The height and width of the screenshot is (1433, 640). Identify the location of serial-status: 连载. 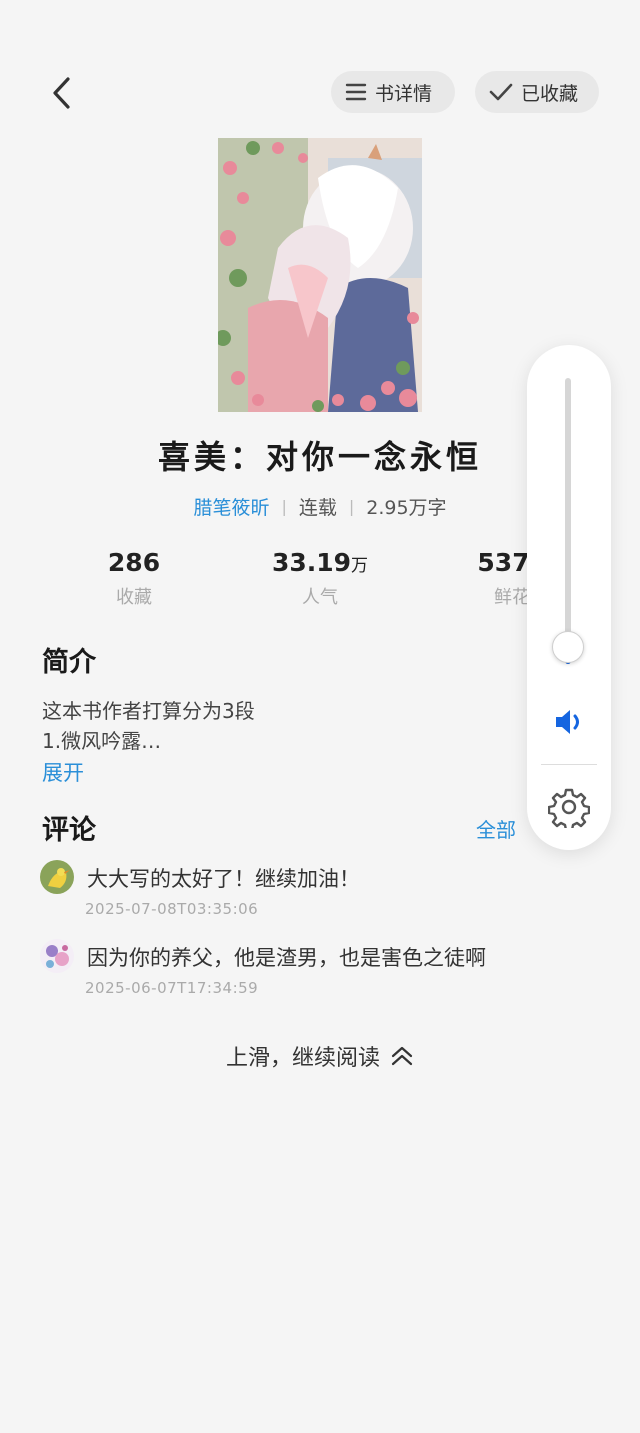
(317, 508).